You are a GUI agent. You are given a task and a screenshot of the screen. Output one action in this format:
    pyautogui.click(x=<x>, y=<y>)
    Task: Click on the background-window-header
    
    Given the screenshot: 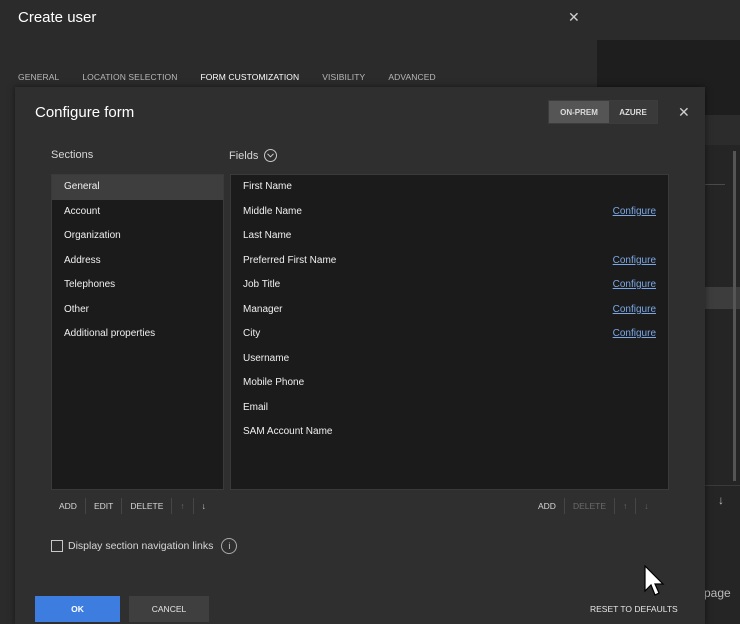 What is the action you would take?
    pyautogui.click(x=668, y=20)
    